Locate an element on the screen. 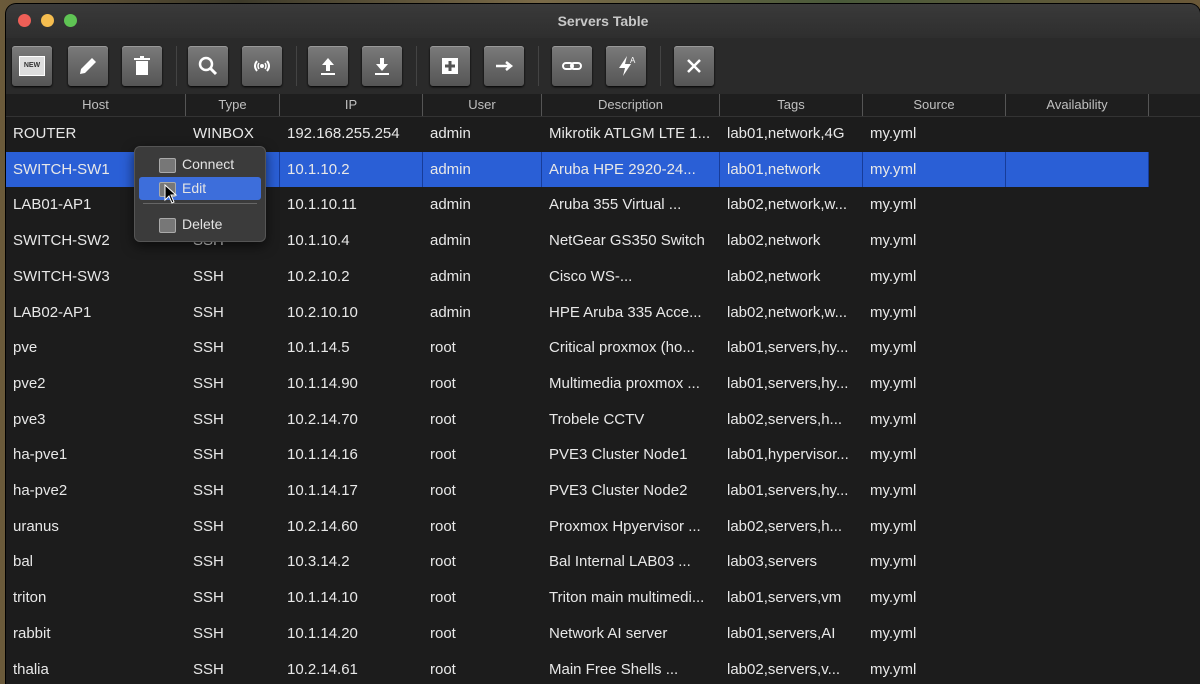  context-menu: Connect Edit Delete is located at coordinates (200, 194).